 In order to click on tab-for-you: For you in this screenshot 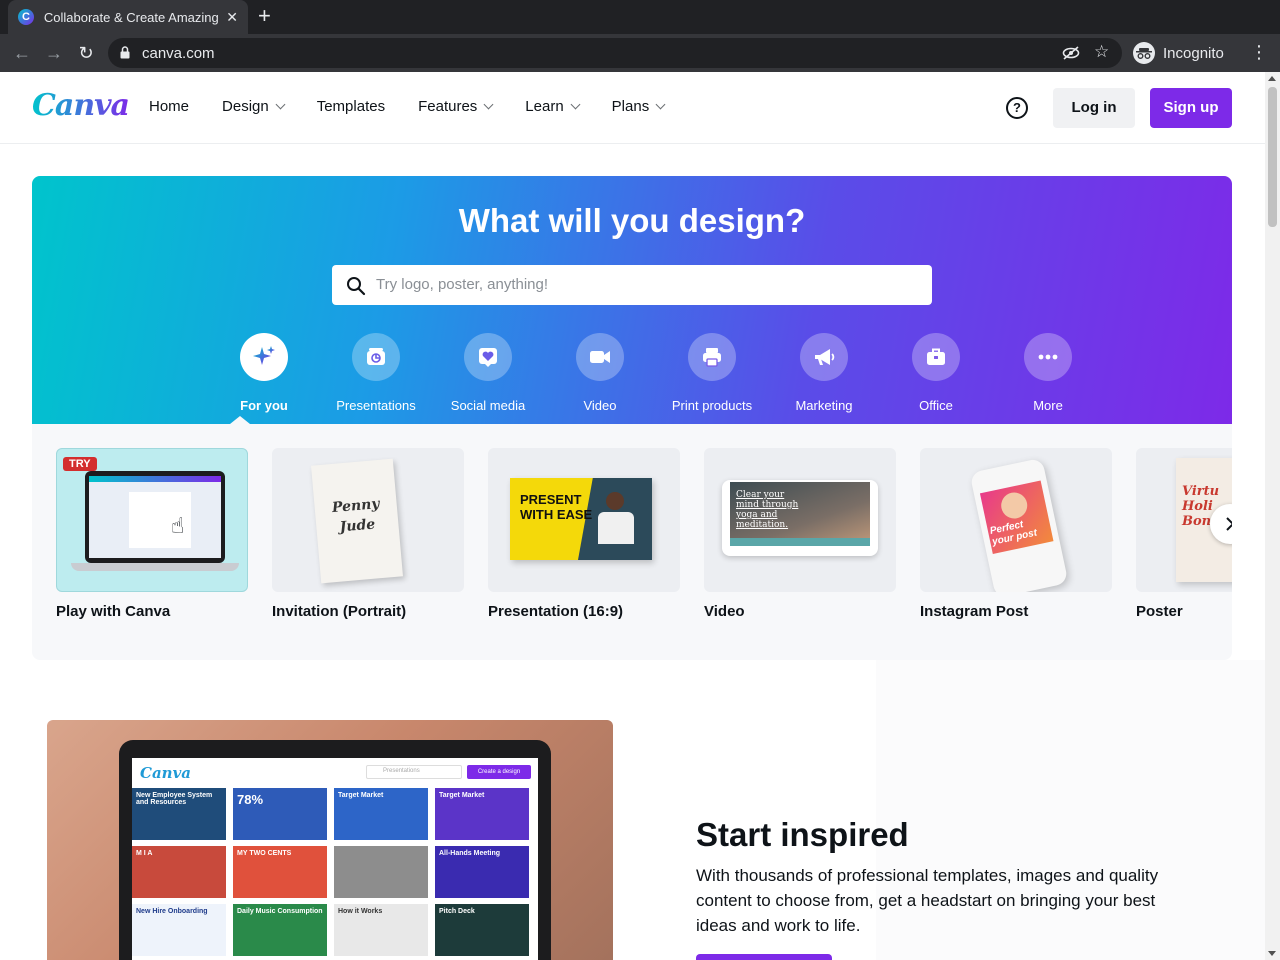, I will do `click(264, 373)`.